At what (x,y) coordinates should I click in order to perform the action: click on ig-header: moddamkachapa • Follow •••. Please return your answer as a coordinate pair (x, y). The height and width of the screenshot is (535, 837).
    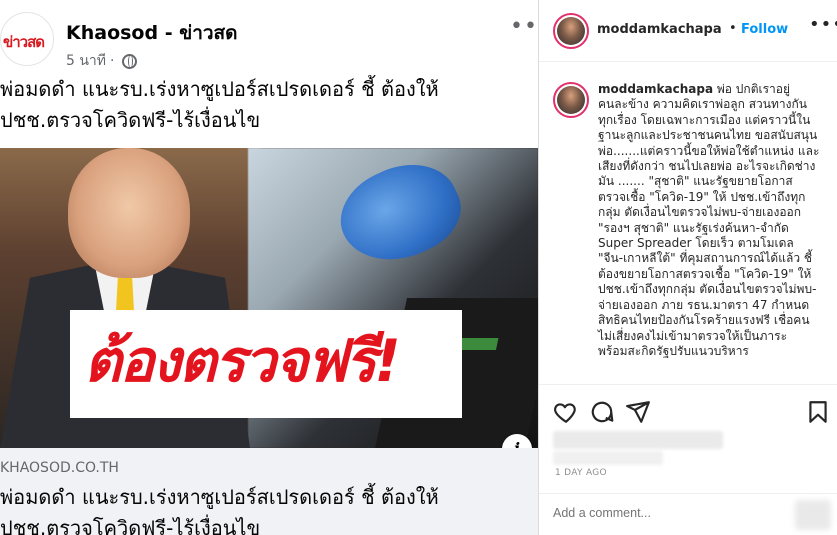
    Looking at the image, I should click on (688, 31).